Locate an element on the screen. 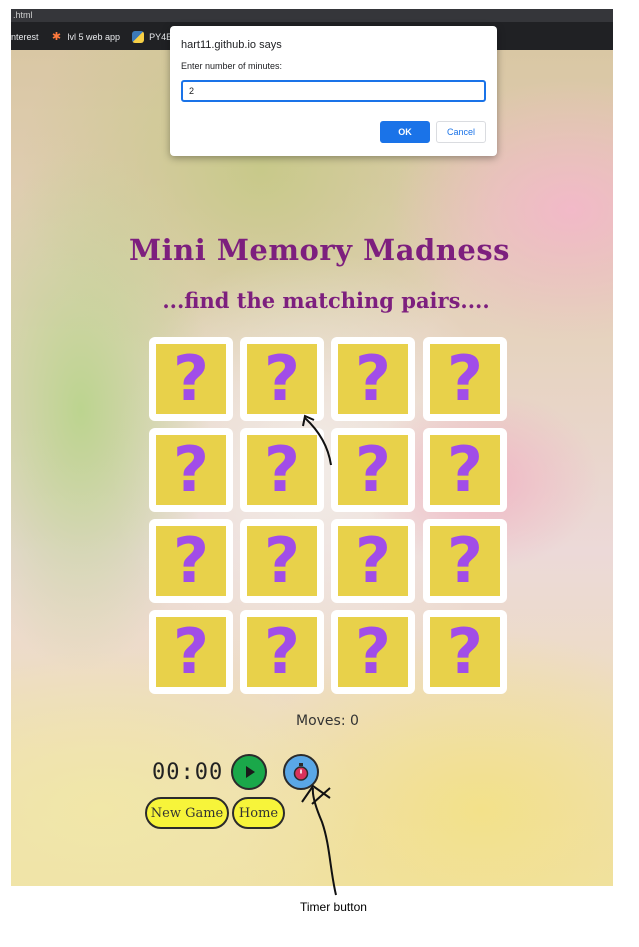  annotation-arrow-lower-head is located at coordinates (316, 794).